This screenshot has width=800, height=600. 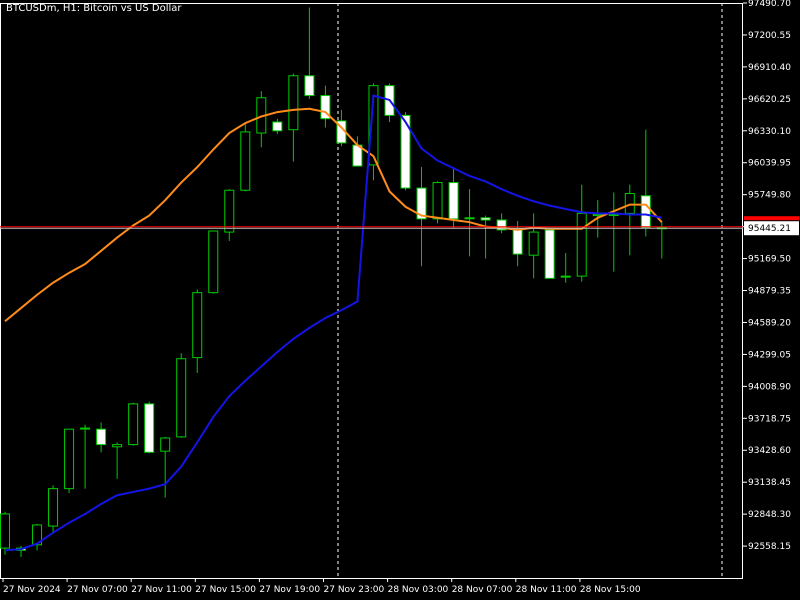 What do you see at coordinates (769, 292) in the screenshot?
I see `y-tick-label: 94879.35` at bounding box center [769, 292].